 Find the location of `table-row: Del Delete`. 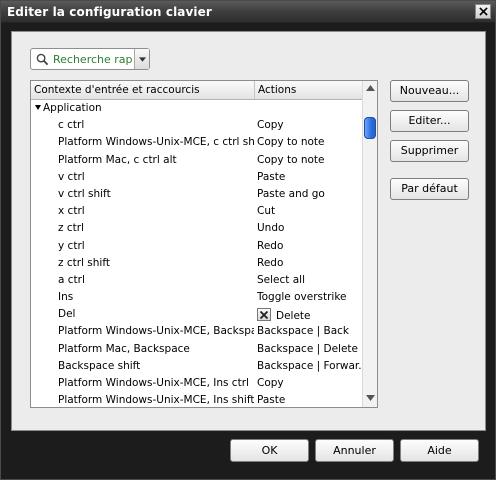

table-row: Del Delete is located at coordinates (197, 315).